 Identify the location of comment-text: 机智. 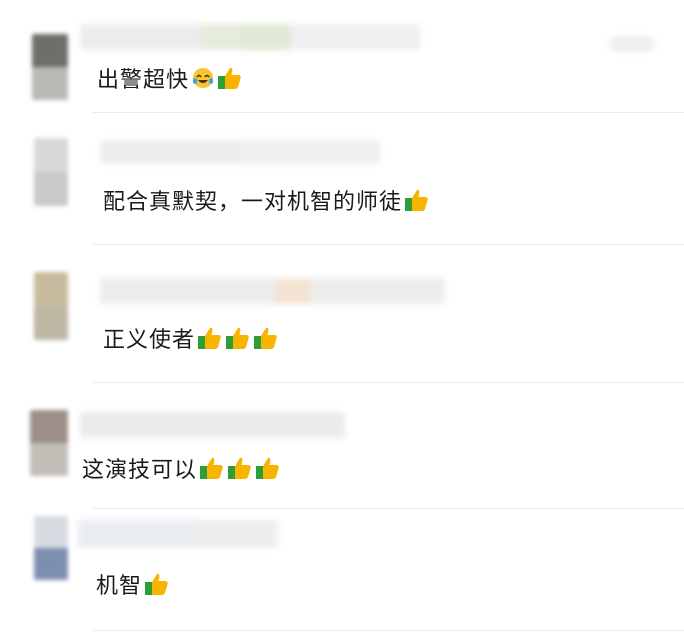
(133, 584).